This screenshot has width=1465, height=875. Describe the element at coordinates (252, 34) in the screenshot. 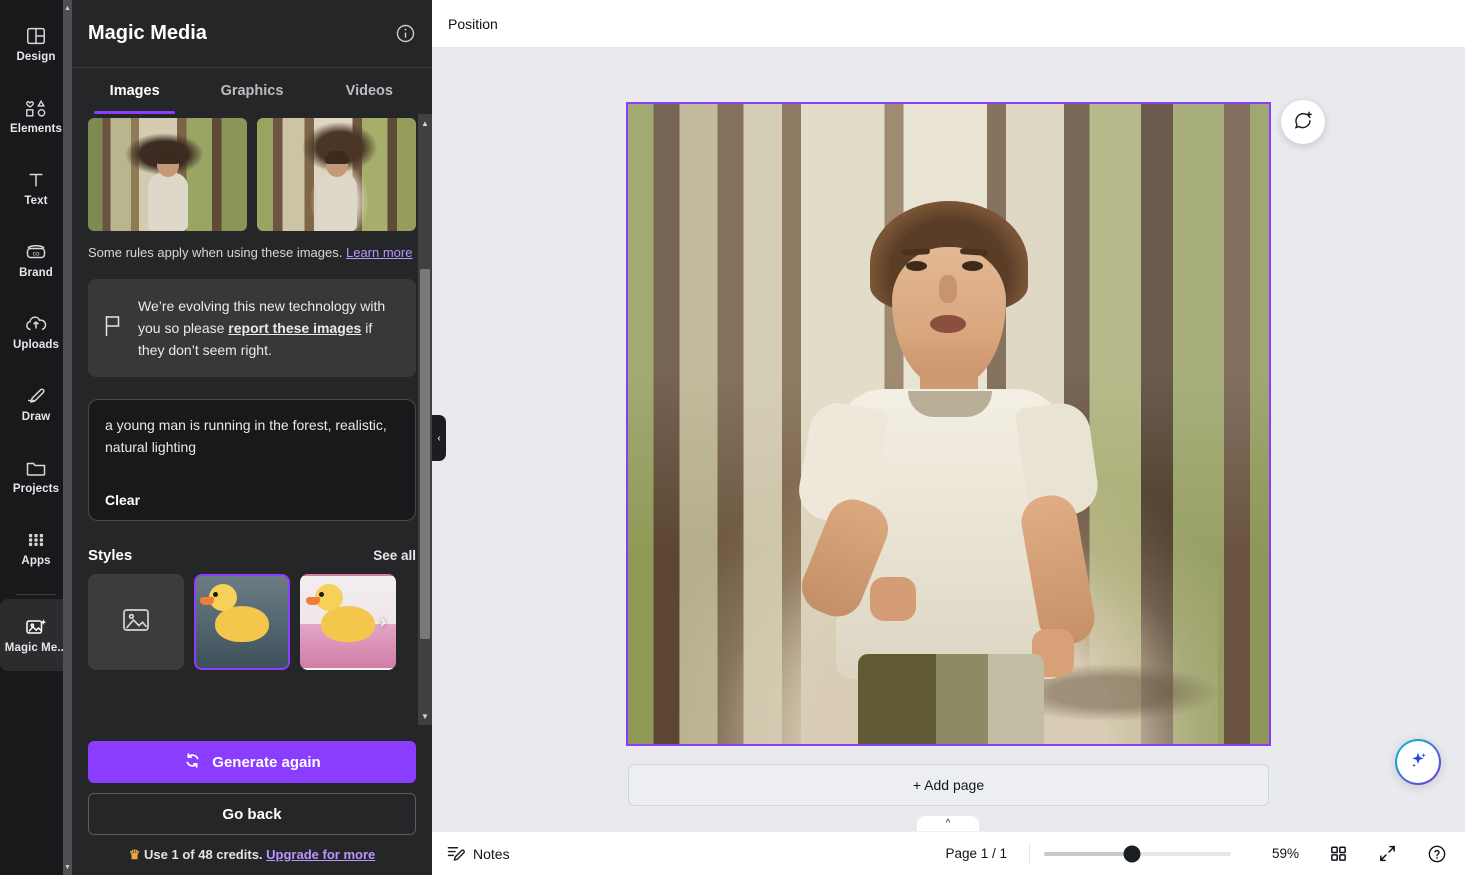

I see `panel-header: Magic Media` at that location.